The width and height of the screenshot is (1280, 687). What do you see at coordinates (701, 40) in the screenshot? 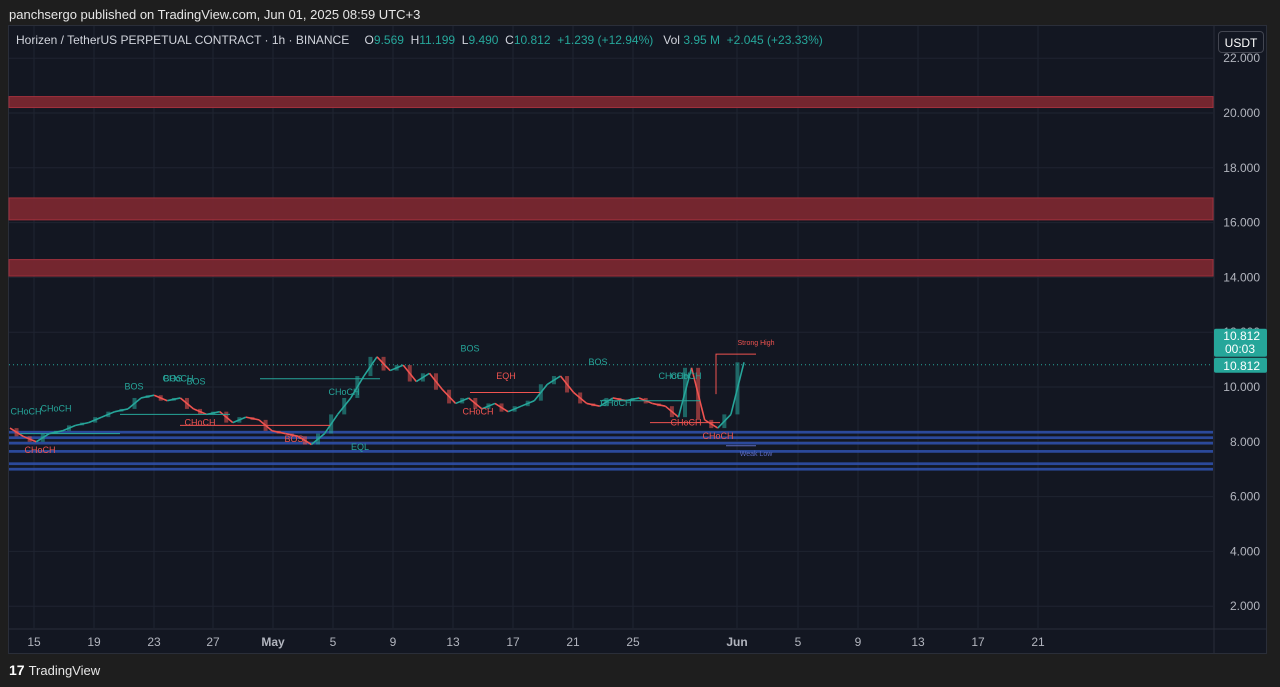
I see `volume-value: 3.95 M` at bounding box center [701, 40].